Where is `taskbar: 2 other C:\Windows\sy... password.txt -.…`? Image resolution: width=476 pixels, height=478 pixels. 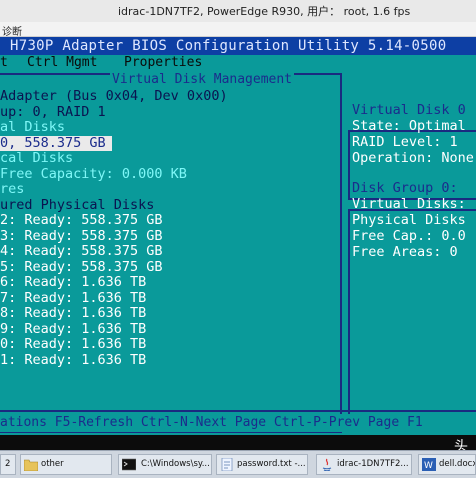 taskbar: 2 other C:\Windows\sy... password.txt -.… is located at coordinates (238, 464).